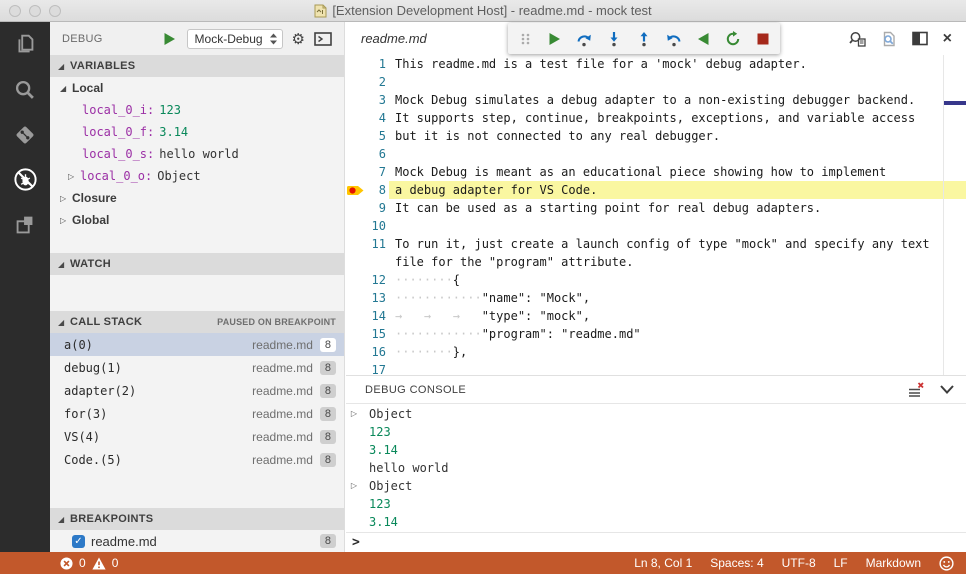 This screenshot has width=966, height=574. Describe the element at coordinates (25, 44) in the screenshot. I see `activity-explorer` at that location.